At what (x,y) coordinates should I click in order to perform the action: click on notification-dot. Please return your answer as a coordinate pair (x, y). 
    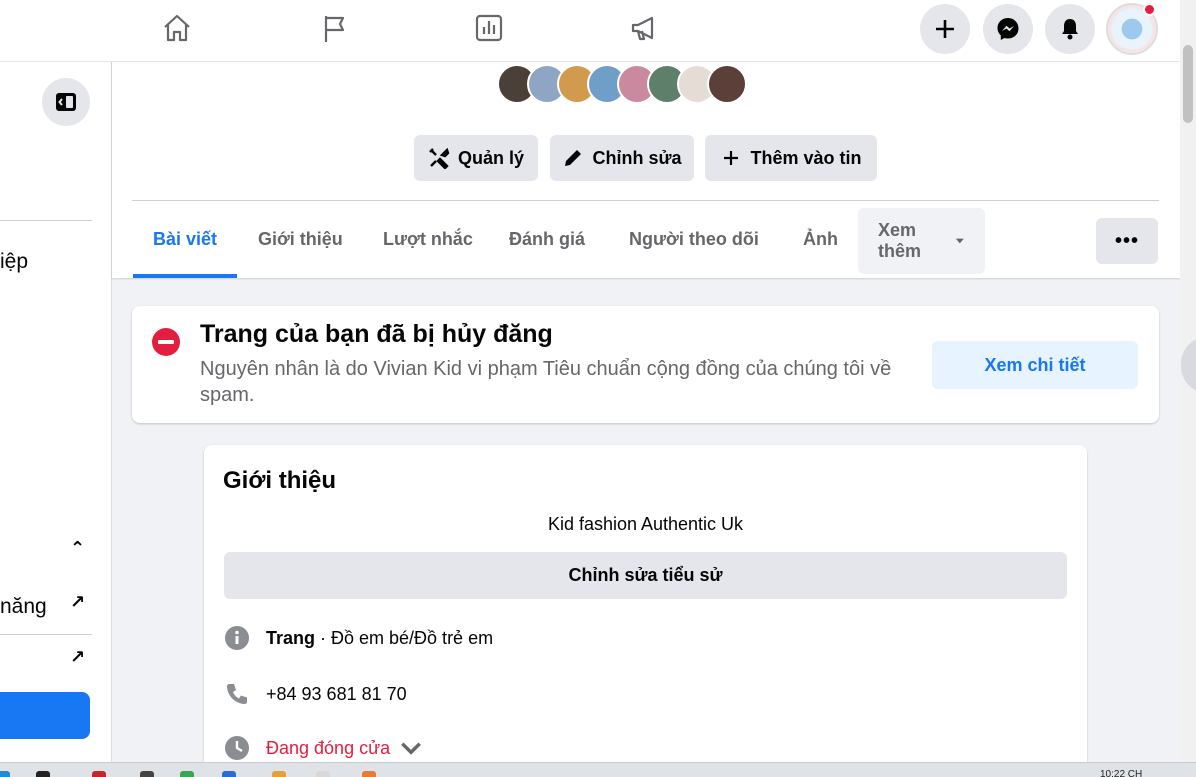
    Looking at the image, I should click on (1149, 9).